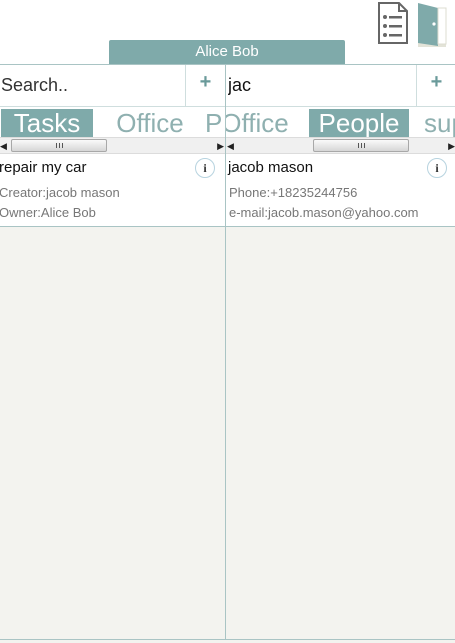  Describe the element at coordinates (43, 167) in the screenshot. I see `task-title: repair my car` at that location.